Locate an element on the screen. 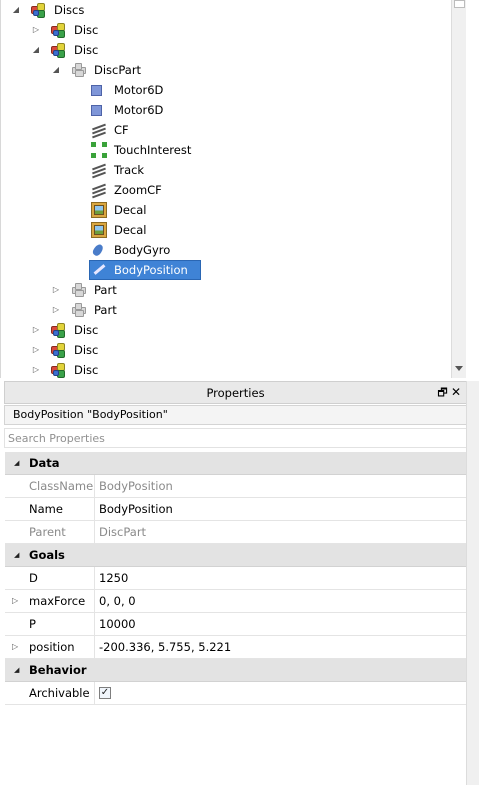  tree-item: ZoomCF is located at coordinates (231, 190).